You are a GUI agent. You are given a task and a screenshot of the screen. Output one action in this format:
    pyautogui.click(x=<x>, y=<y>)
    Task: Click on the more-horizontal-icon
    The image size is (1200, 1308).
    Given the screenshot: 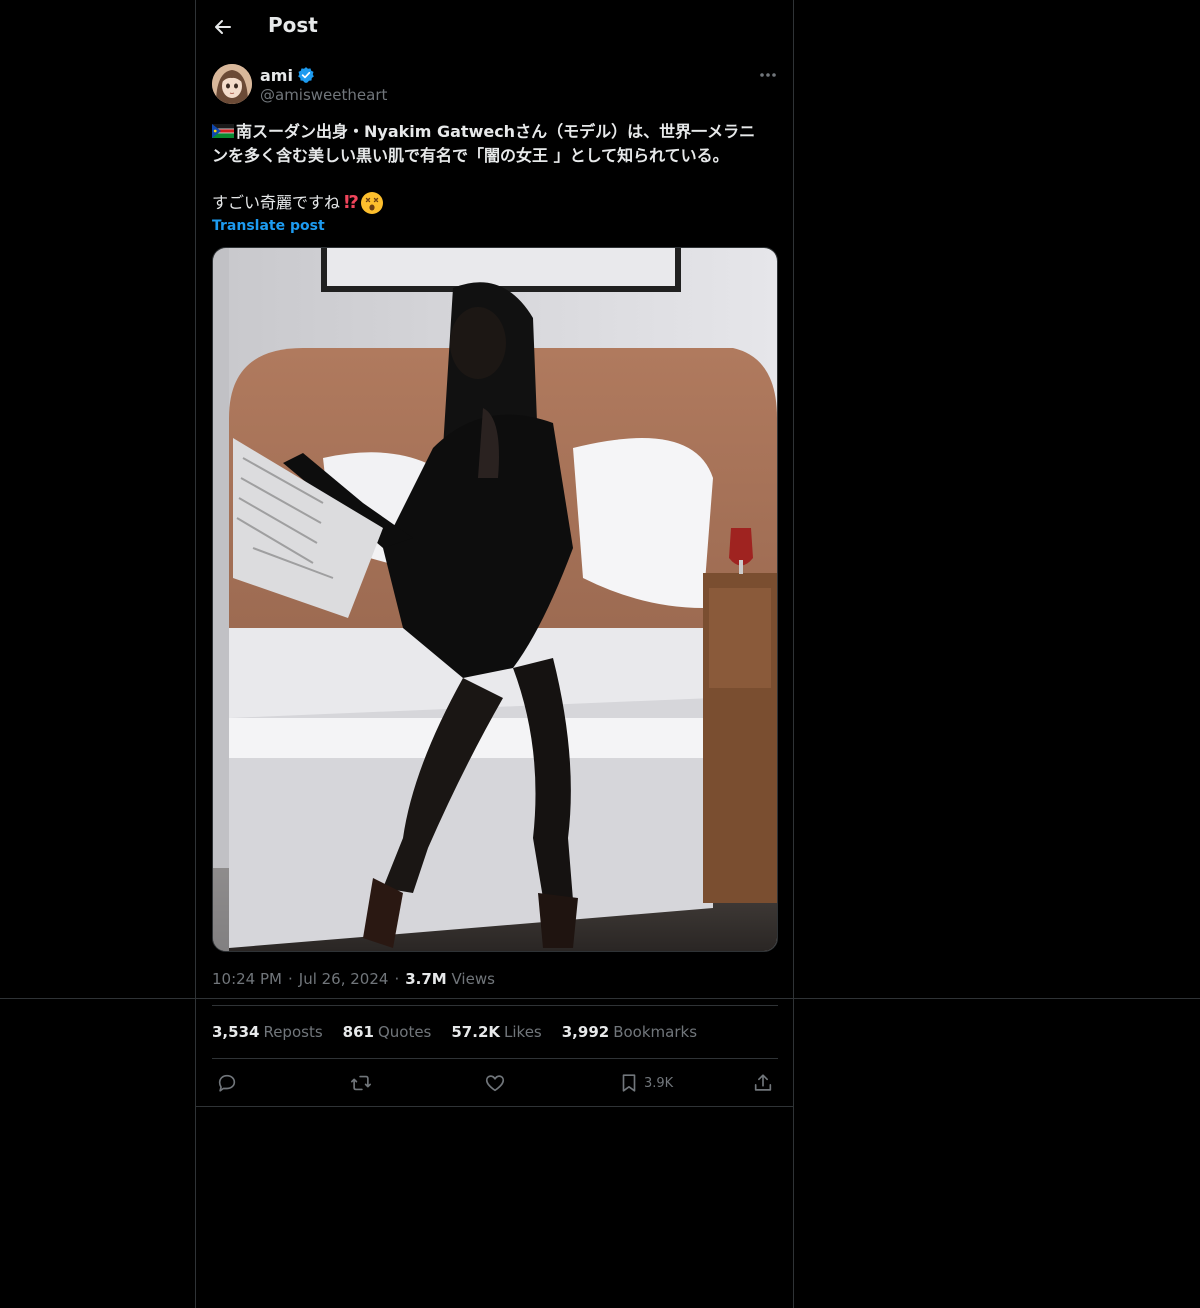 What is the action you would take?
    pyautogui.click(x=768, y=75)
    